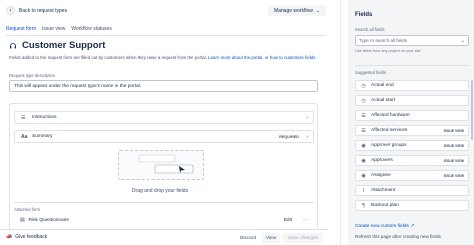 Image resolution: width=474 pixels, height=245 pixels. What do you see at coordinates (164, 136) in the screenshot?
I see `summary-field: Aa Summary REQUIRED ›` at bounding box center [164, 136].